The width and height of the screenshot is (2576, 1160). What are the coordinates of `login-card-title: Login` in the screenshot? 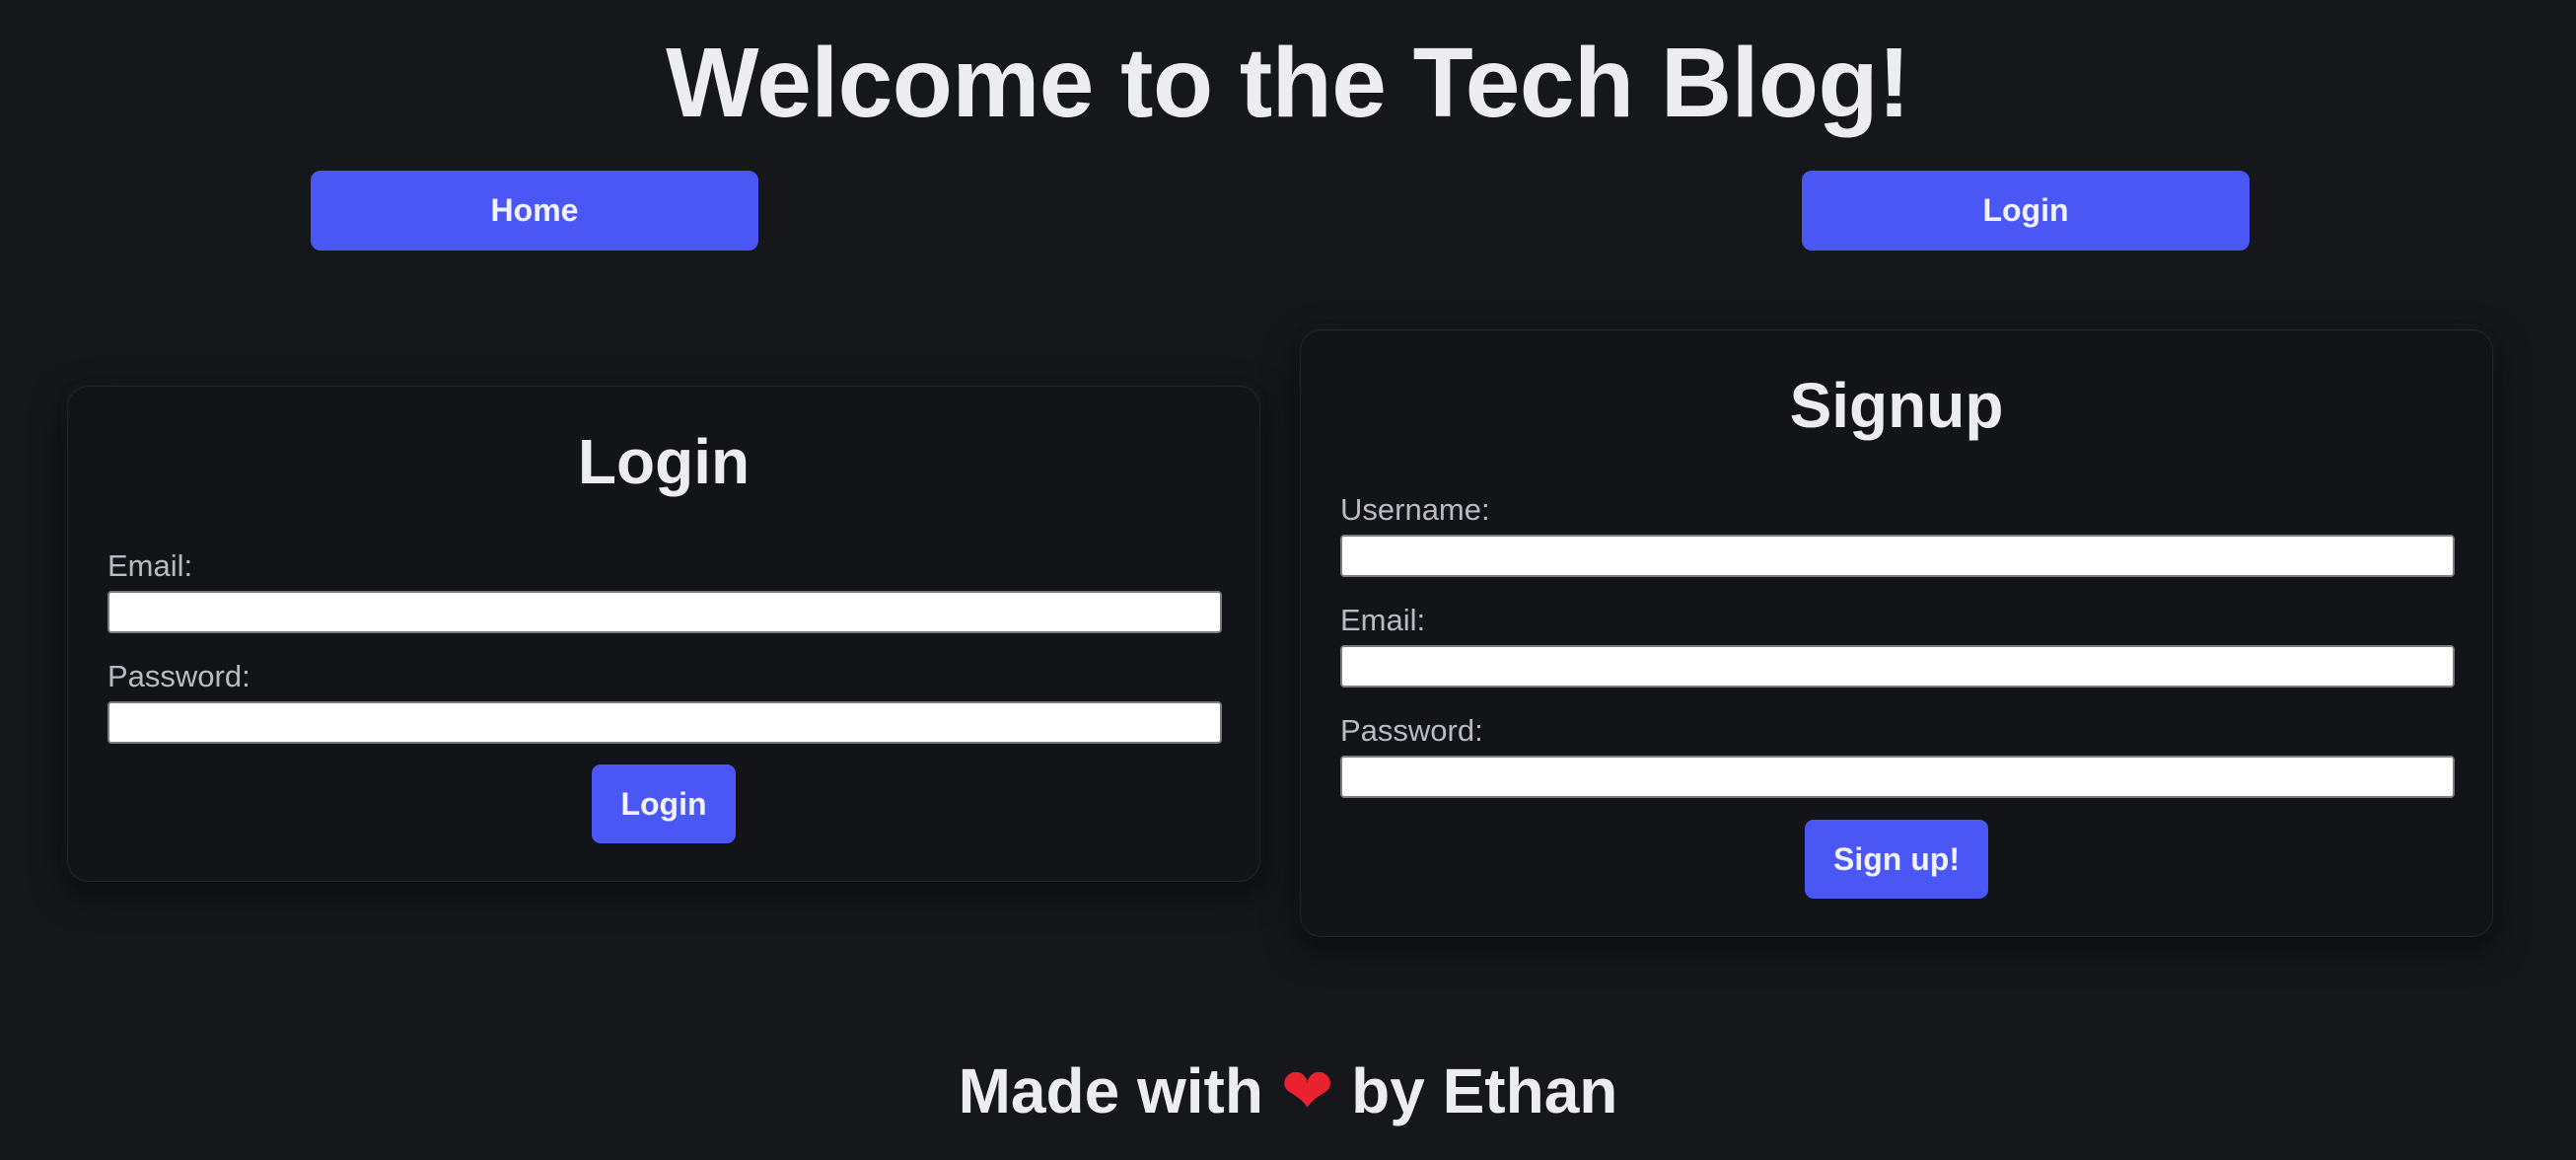 It's located at (664, 461).